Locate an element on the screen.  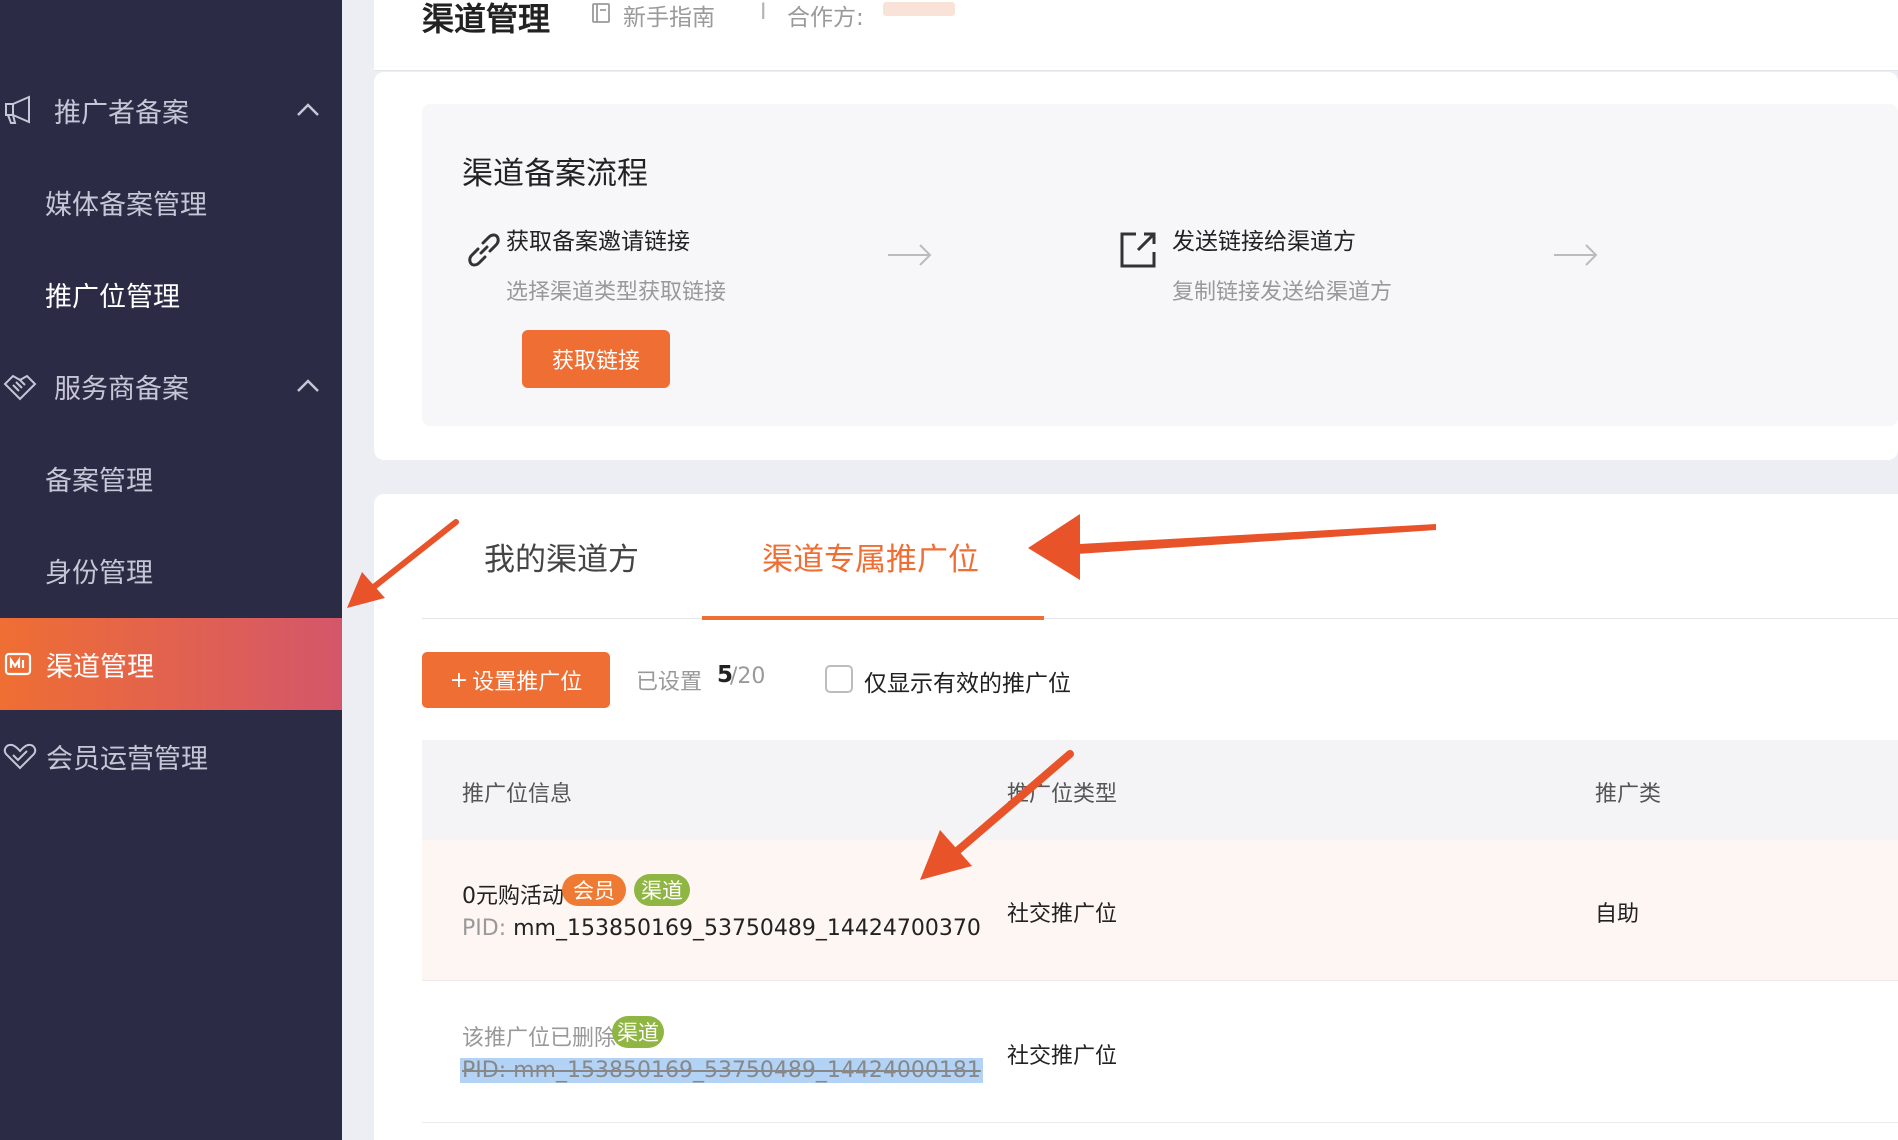
sidebar-item-media-filing: 媒体备案管理 is located at coordinates (171, 202).